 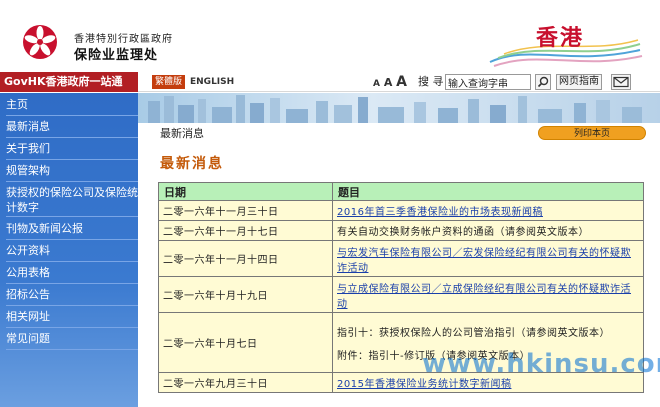 What do you see at coordinates (579, 82) in the screenshot?
I see `sitemap-link: 网页指南` at bounding box center [579, 82].